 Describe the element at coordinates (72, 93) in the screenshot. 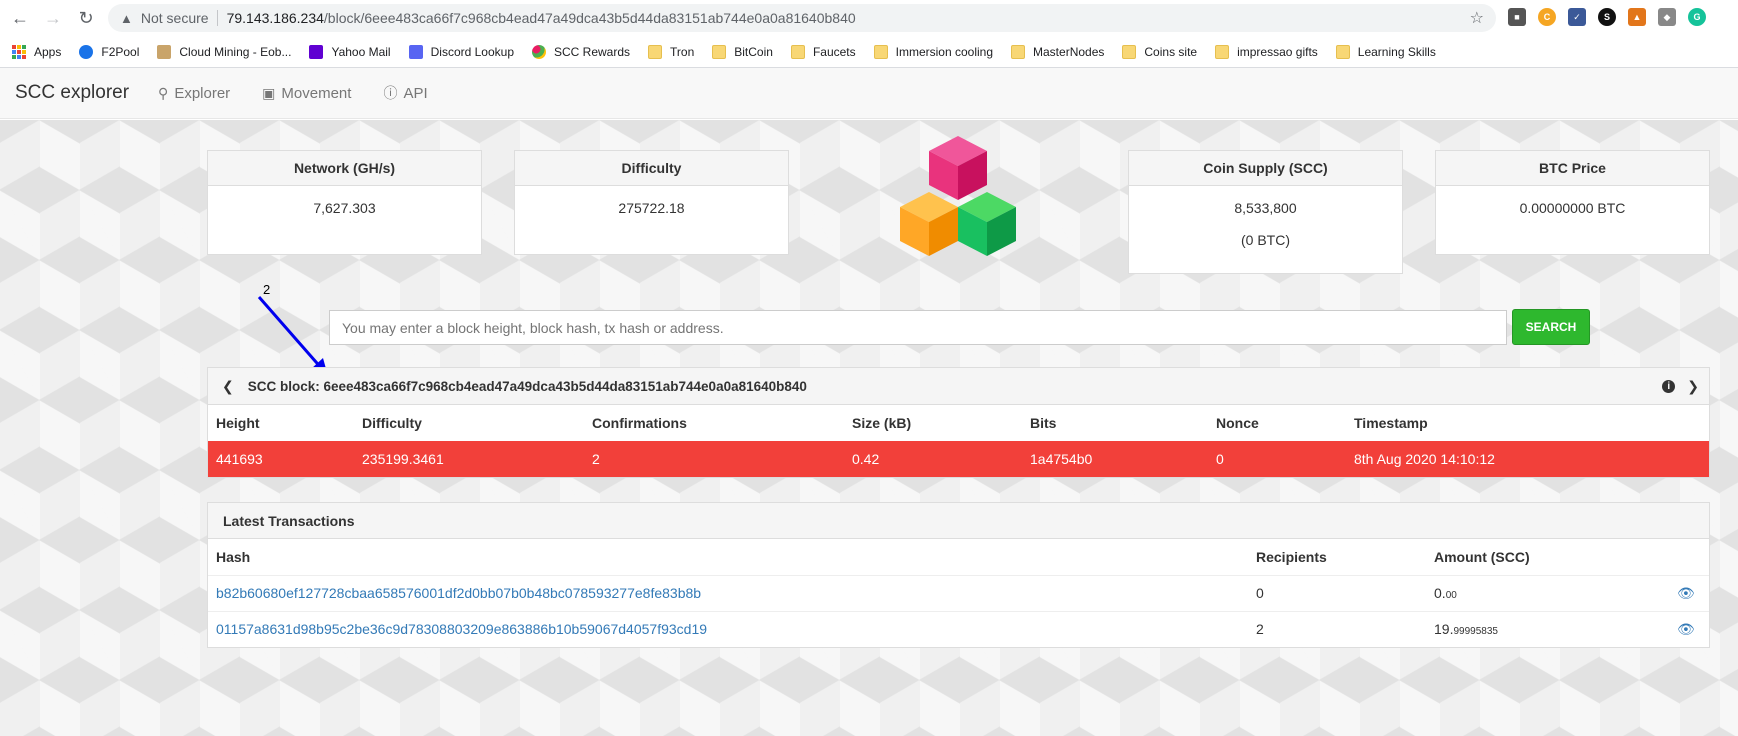

I see `site-brand: SCC explorer` at that location.